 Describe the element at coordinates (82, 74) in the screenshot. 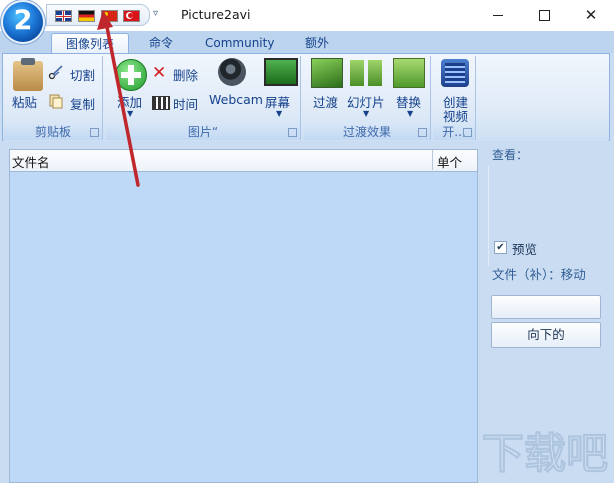

I see `cut-button: 切割` at that location.